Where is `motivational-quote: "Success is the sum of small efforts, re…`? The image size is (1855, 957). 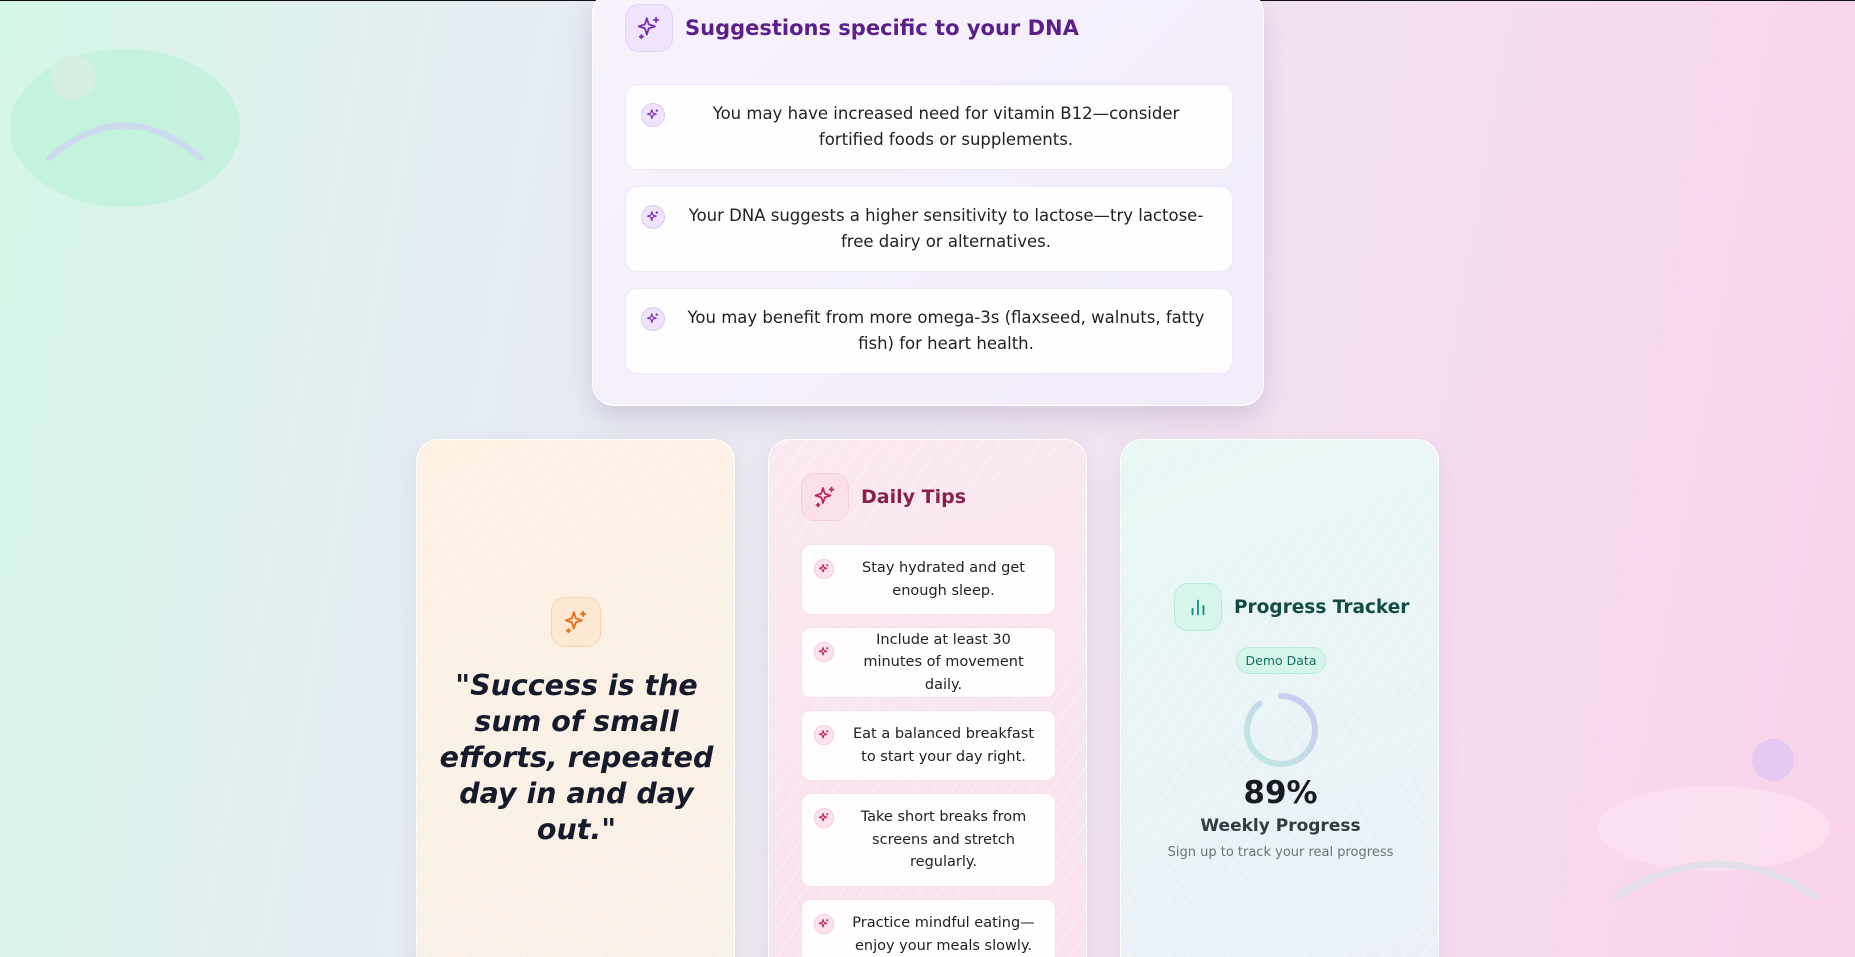
motivational-quote: "Success is the sum of small efforts, re… is located at coordinates (576, 757).